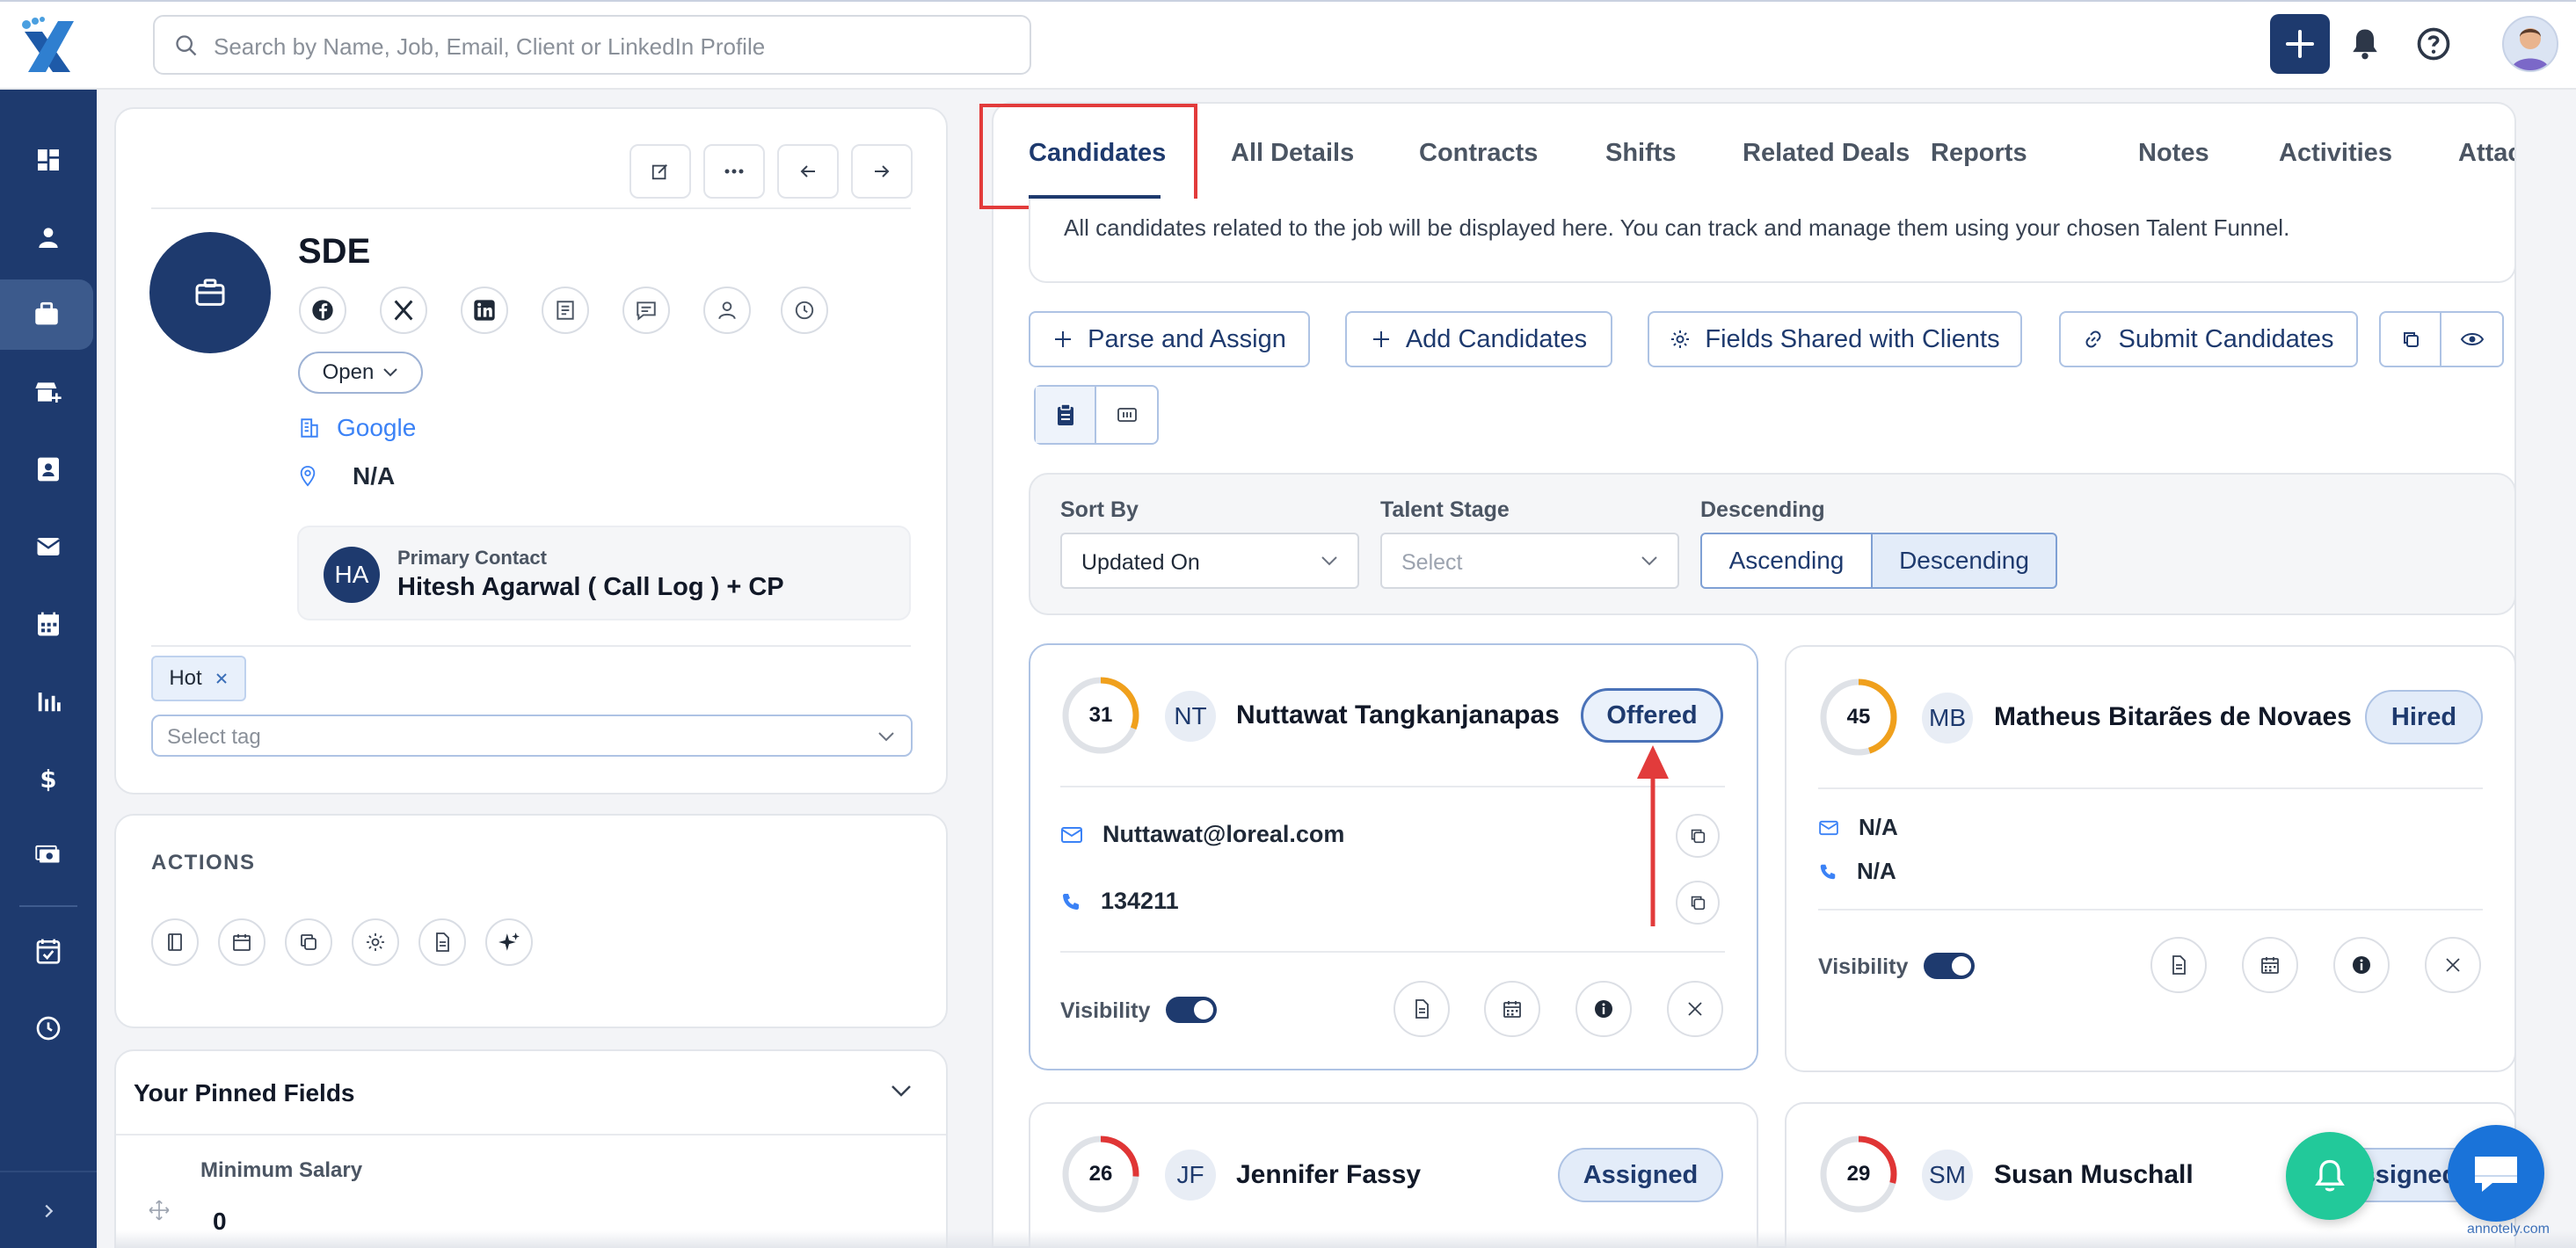  What do you see at coordinates (1478, 153) in the screenshot?
I see `tab-contracts: Contracts` at bounding box center [1478, 153].